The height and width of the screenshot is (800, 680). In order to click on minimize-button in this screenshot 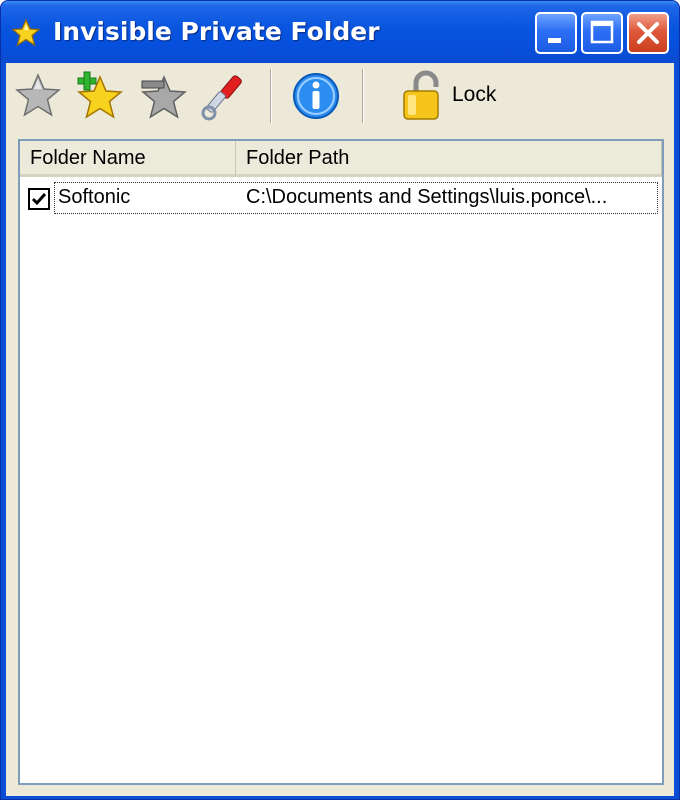, I will do `click(556, 33)`.